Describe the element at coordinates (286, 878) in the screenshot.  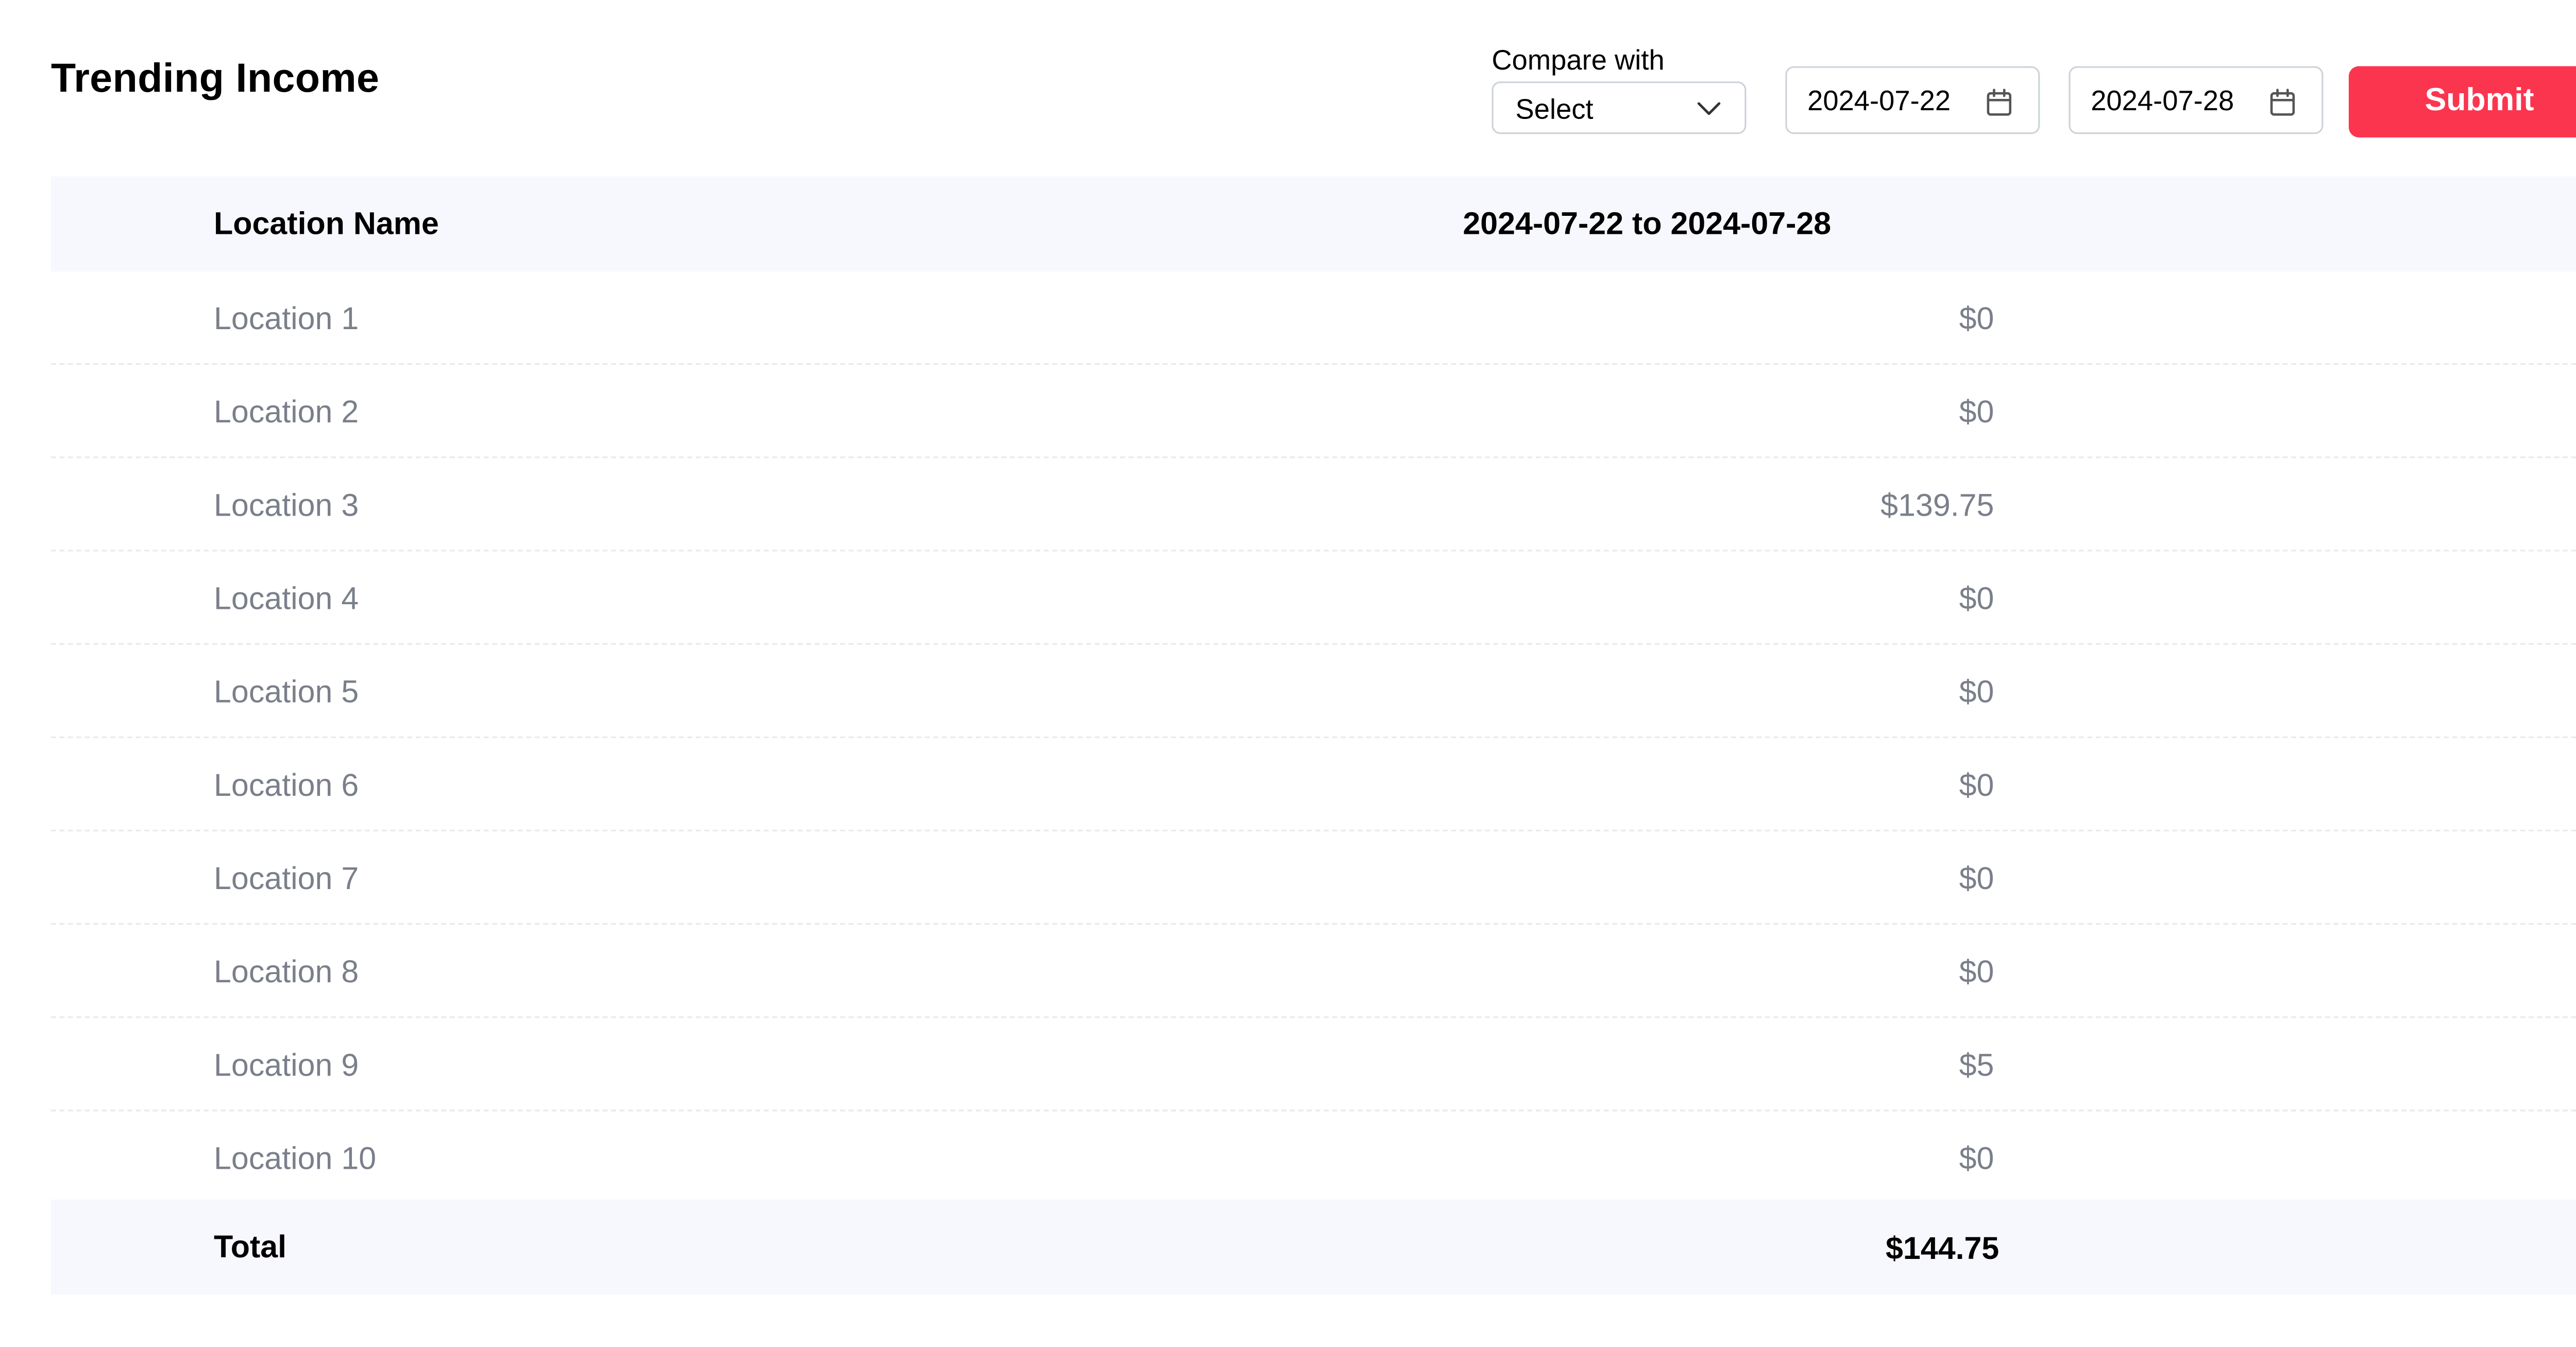
I see `location-name-cell: Location 7` at that location.